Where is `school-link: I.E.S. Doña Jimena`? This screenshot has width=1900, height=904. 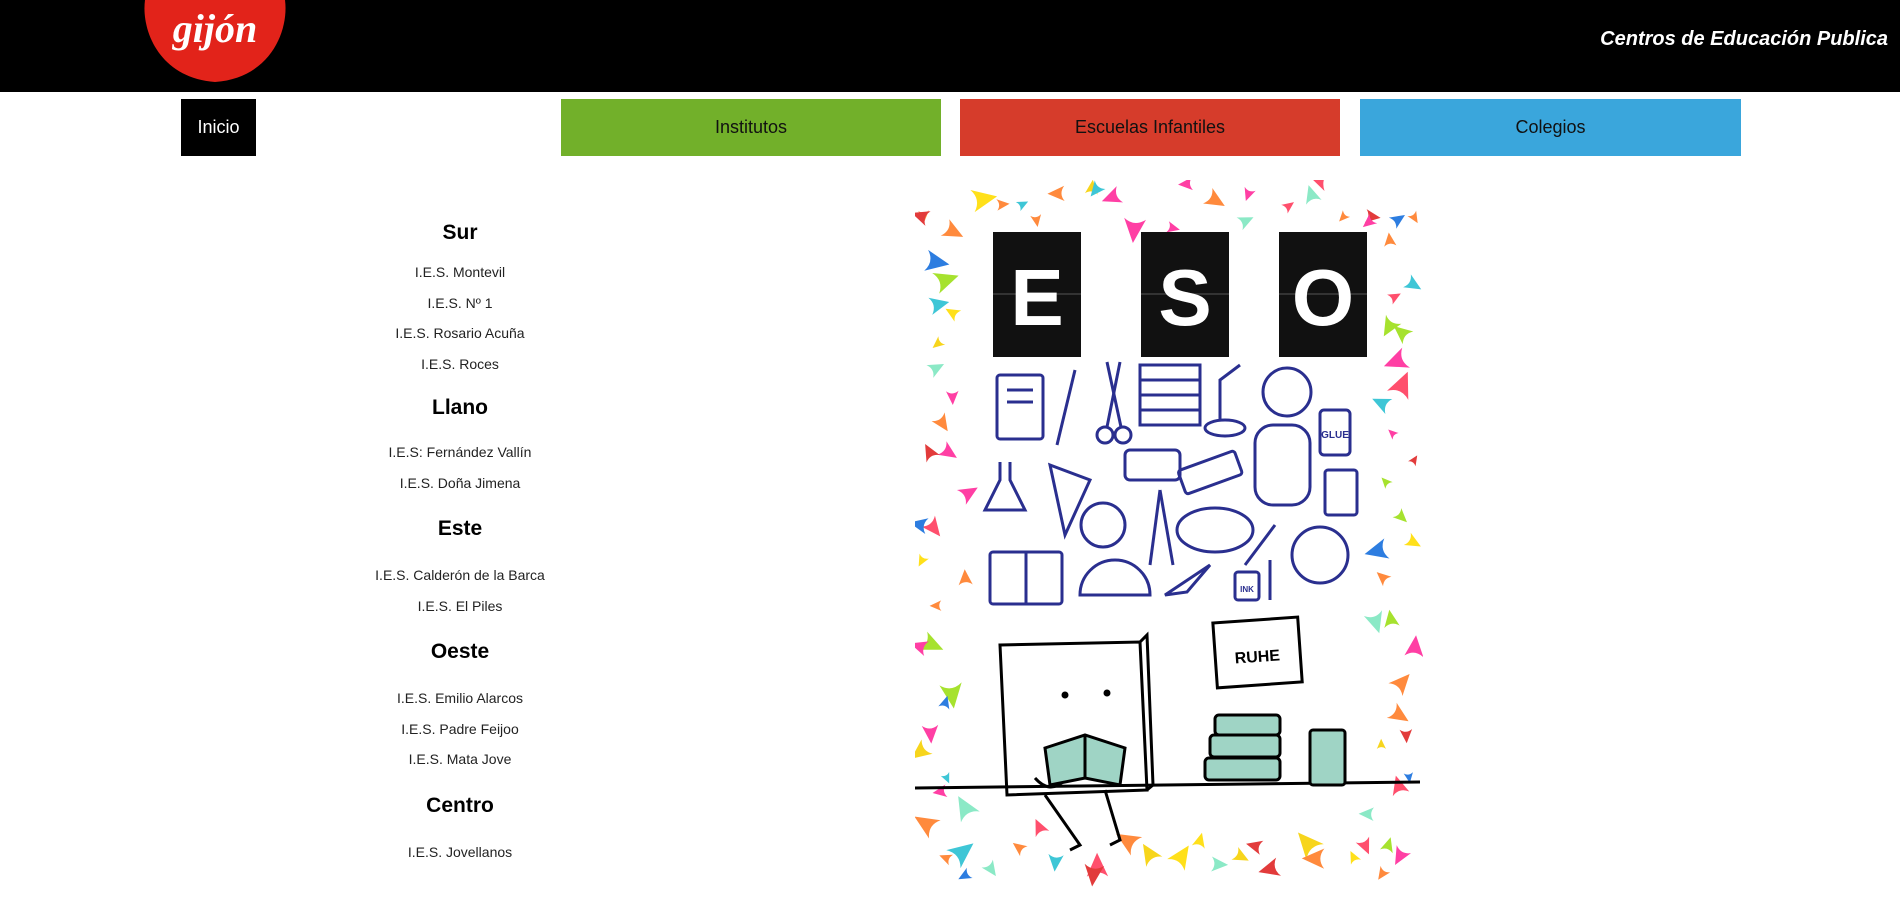
school-link: I.E.S. Doña Jimena is located at coordinates (460, 483).